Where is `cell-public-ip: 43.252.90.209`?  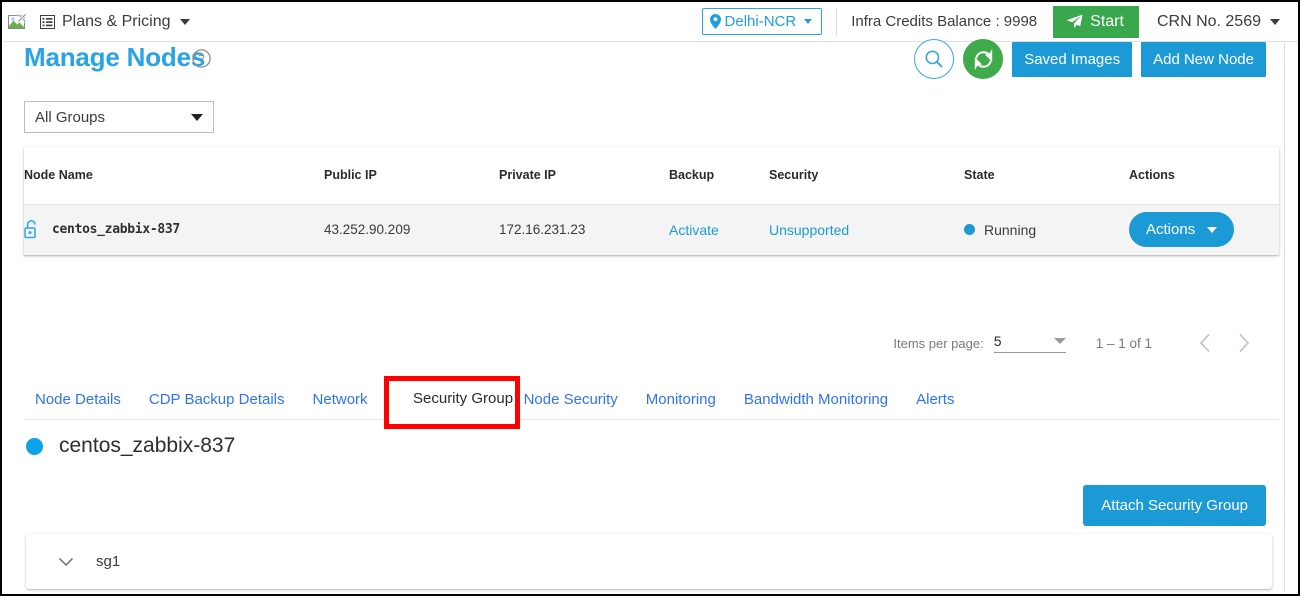 cell-public-ip: 43.252.90.209 is located at coordinates (411, 229).